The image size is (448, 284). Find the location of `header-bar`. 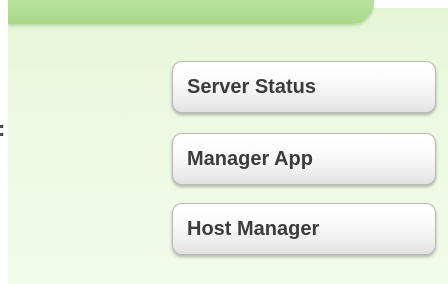

header-bar is located at coordinates (191, 12).